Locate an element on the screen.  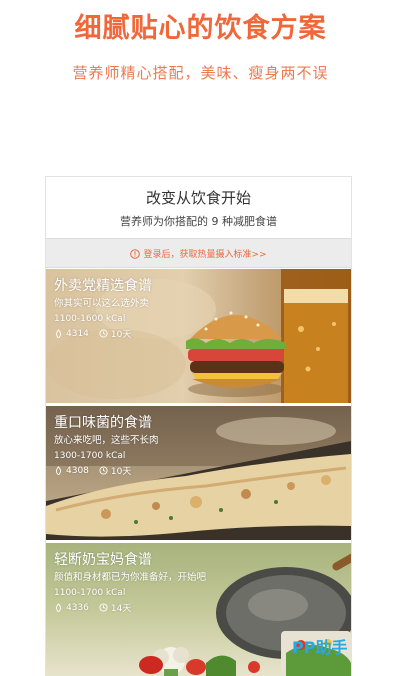
intro-subtitle-prefix: 营养师为你搭配的 is located at coordinates (164, 221).